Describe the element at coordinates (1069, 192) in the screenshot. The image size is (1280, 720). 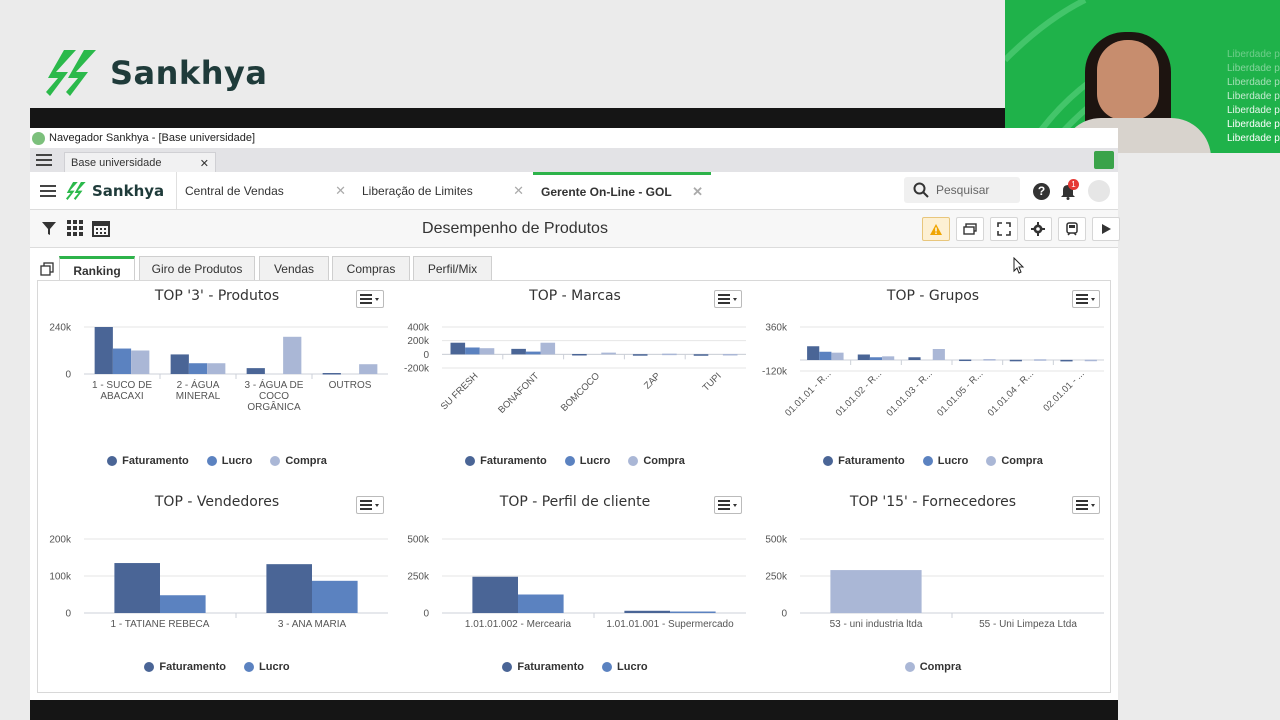
I see `notifications-bell: 1` at that location.